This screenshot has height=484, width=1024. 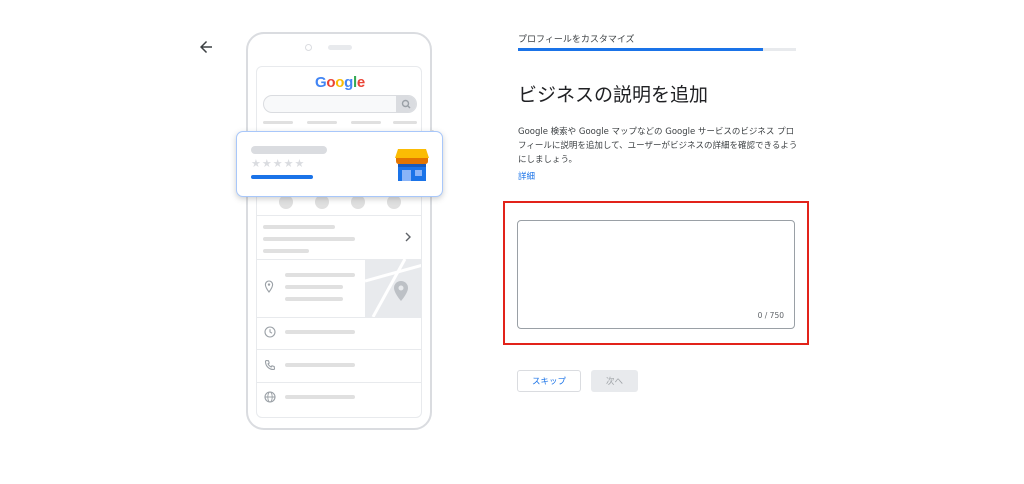 I want to click on description-textarea-container: 0 / 750, so click(x=656, y=274).